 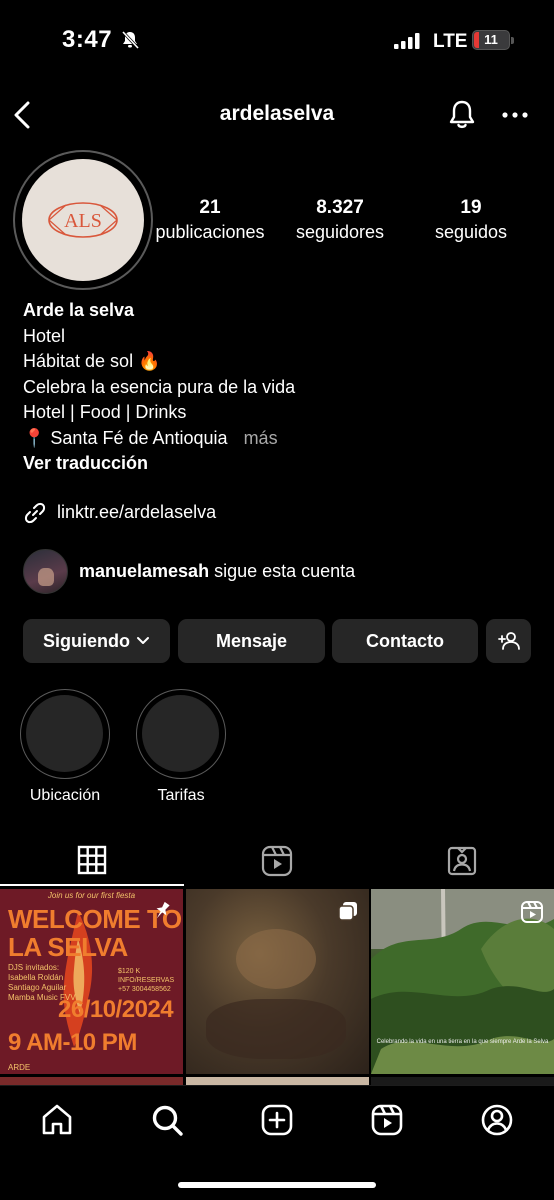 I want to click on bio-more-link: más, so click(x=261, y=438).